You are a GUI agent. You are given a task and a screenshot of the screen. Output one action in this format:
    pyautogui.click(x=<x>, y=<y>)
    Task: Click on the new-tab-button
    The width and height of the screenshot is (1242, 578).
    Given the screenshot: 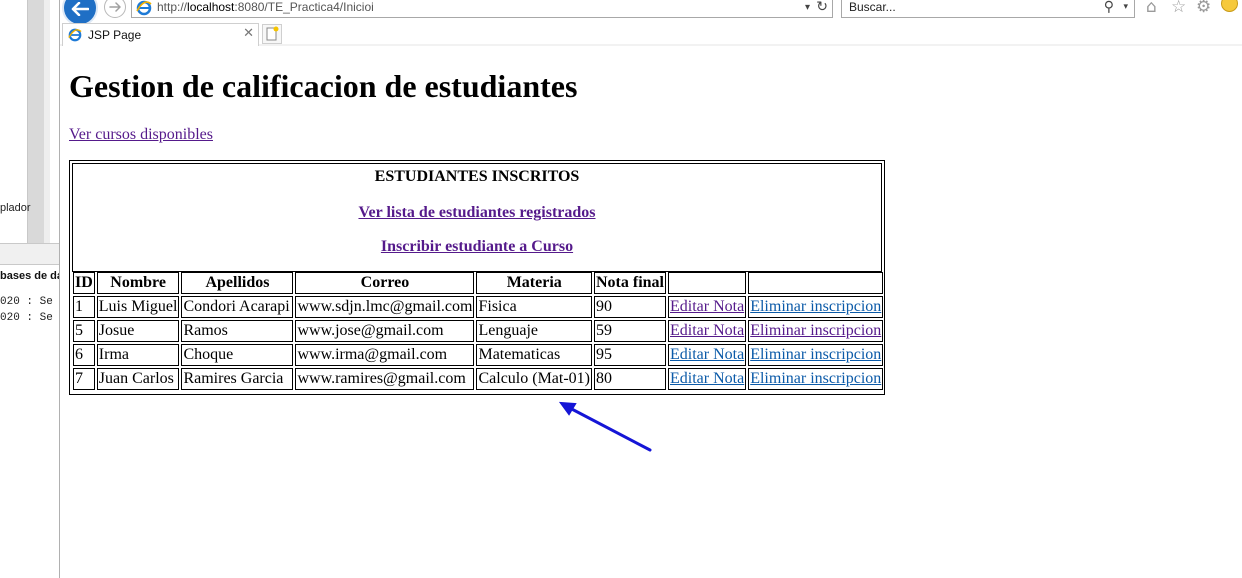 What is the action you would take?
    pyautogui.click(x=272, y=34)
    